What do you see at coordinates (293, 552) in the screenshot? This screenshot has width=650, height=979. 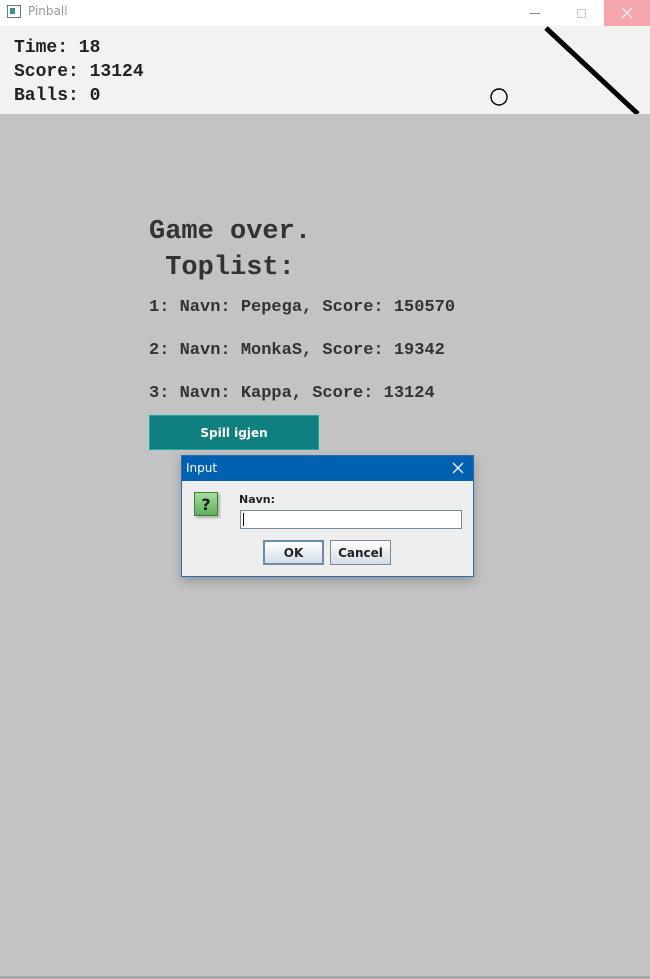 I see `ok-button: OK` at bounding box center [293, 552].